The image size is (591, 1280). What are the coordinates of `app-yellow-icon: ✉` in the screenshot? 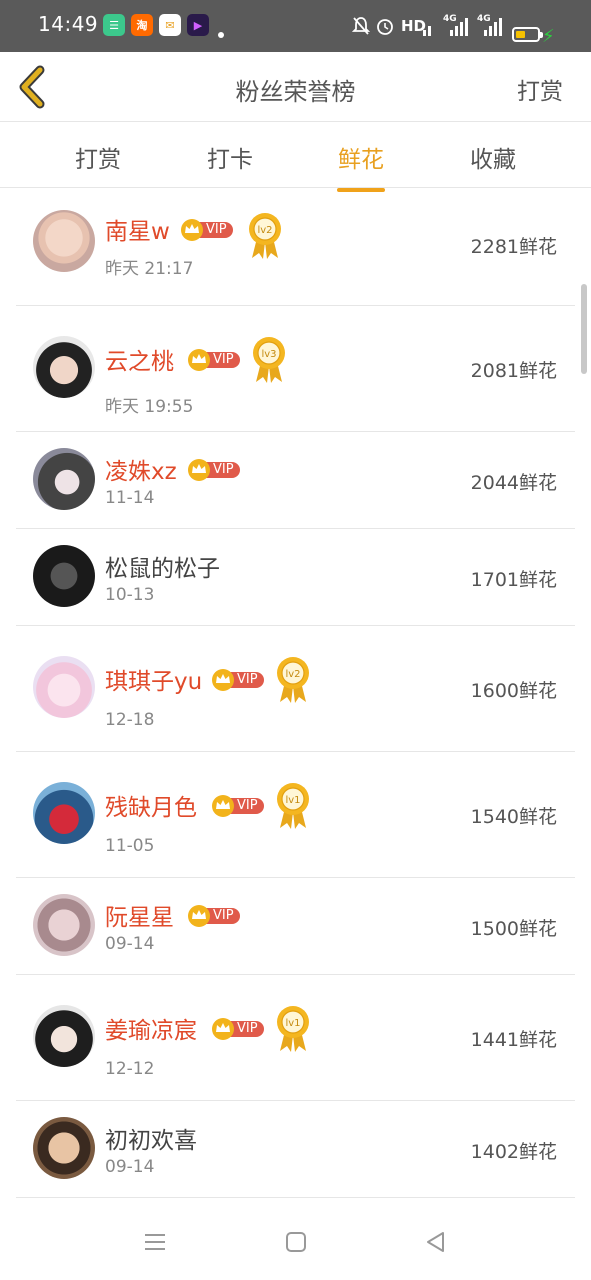 It's located at (170, 25).